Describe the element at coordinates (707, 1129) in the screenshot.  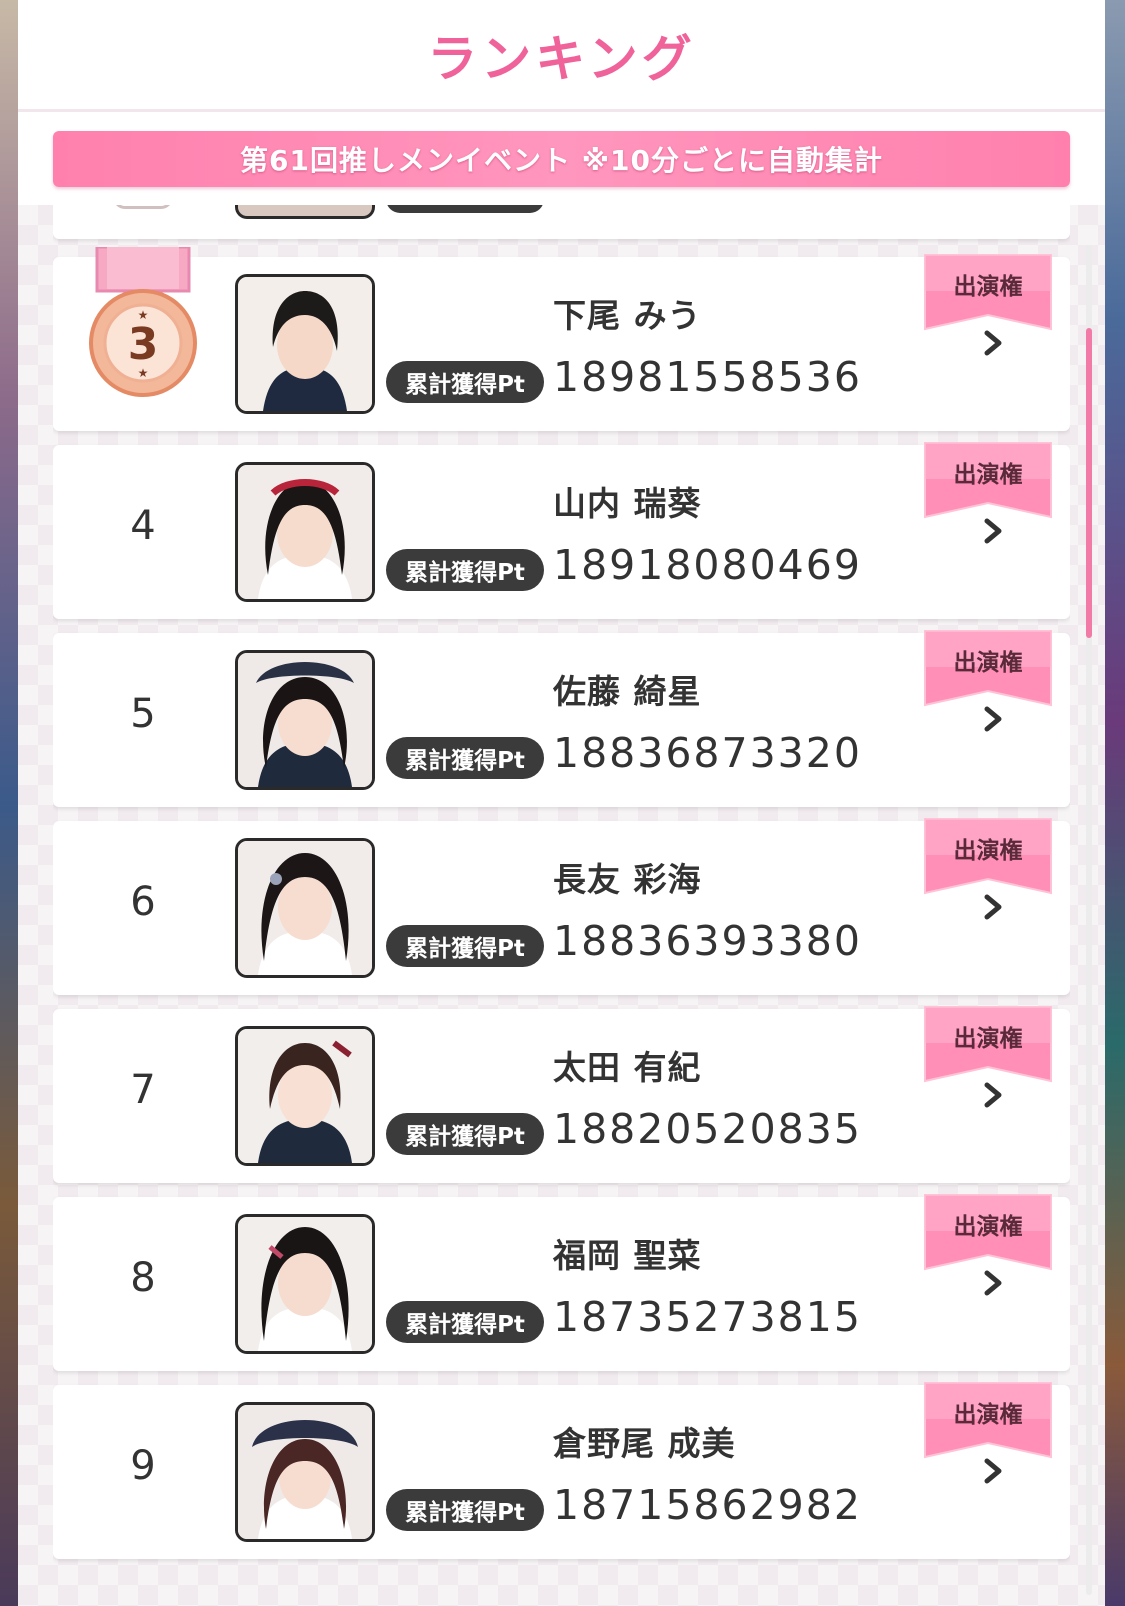
I see `points-value: 18820520835` at that location.